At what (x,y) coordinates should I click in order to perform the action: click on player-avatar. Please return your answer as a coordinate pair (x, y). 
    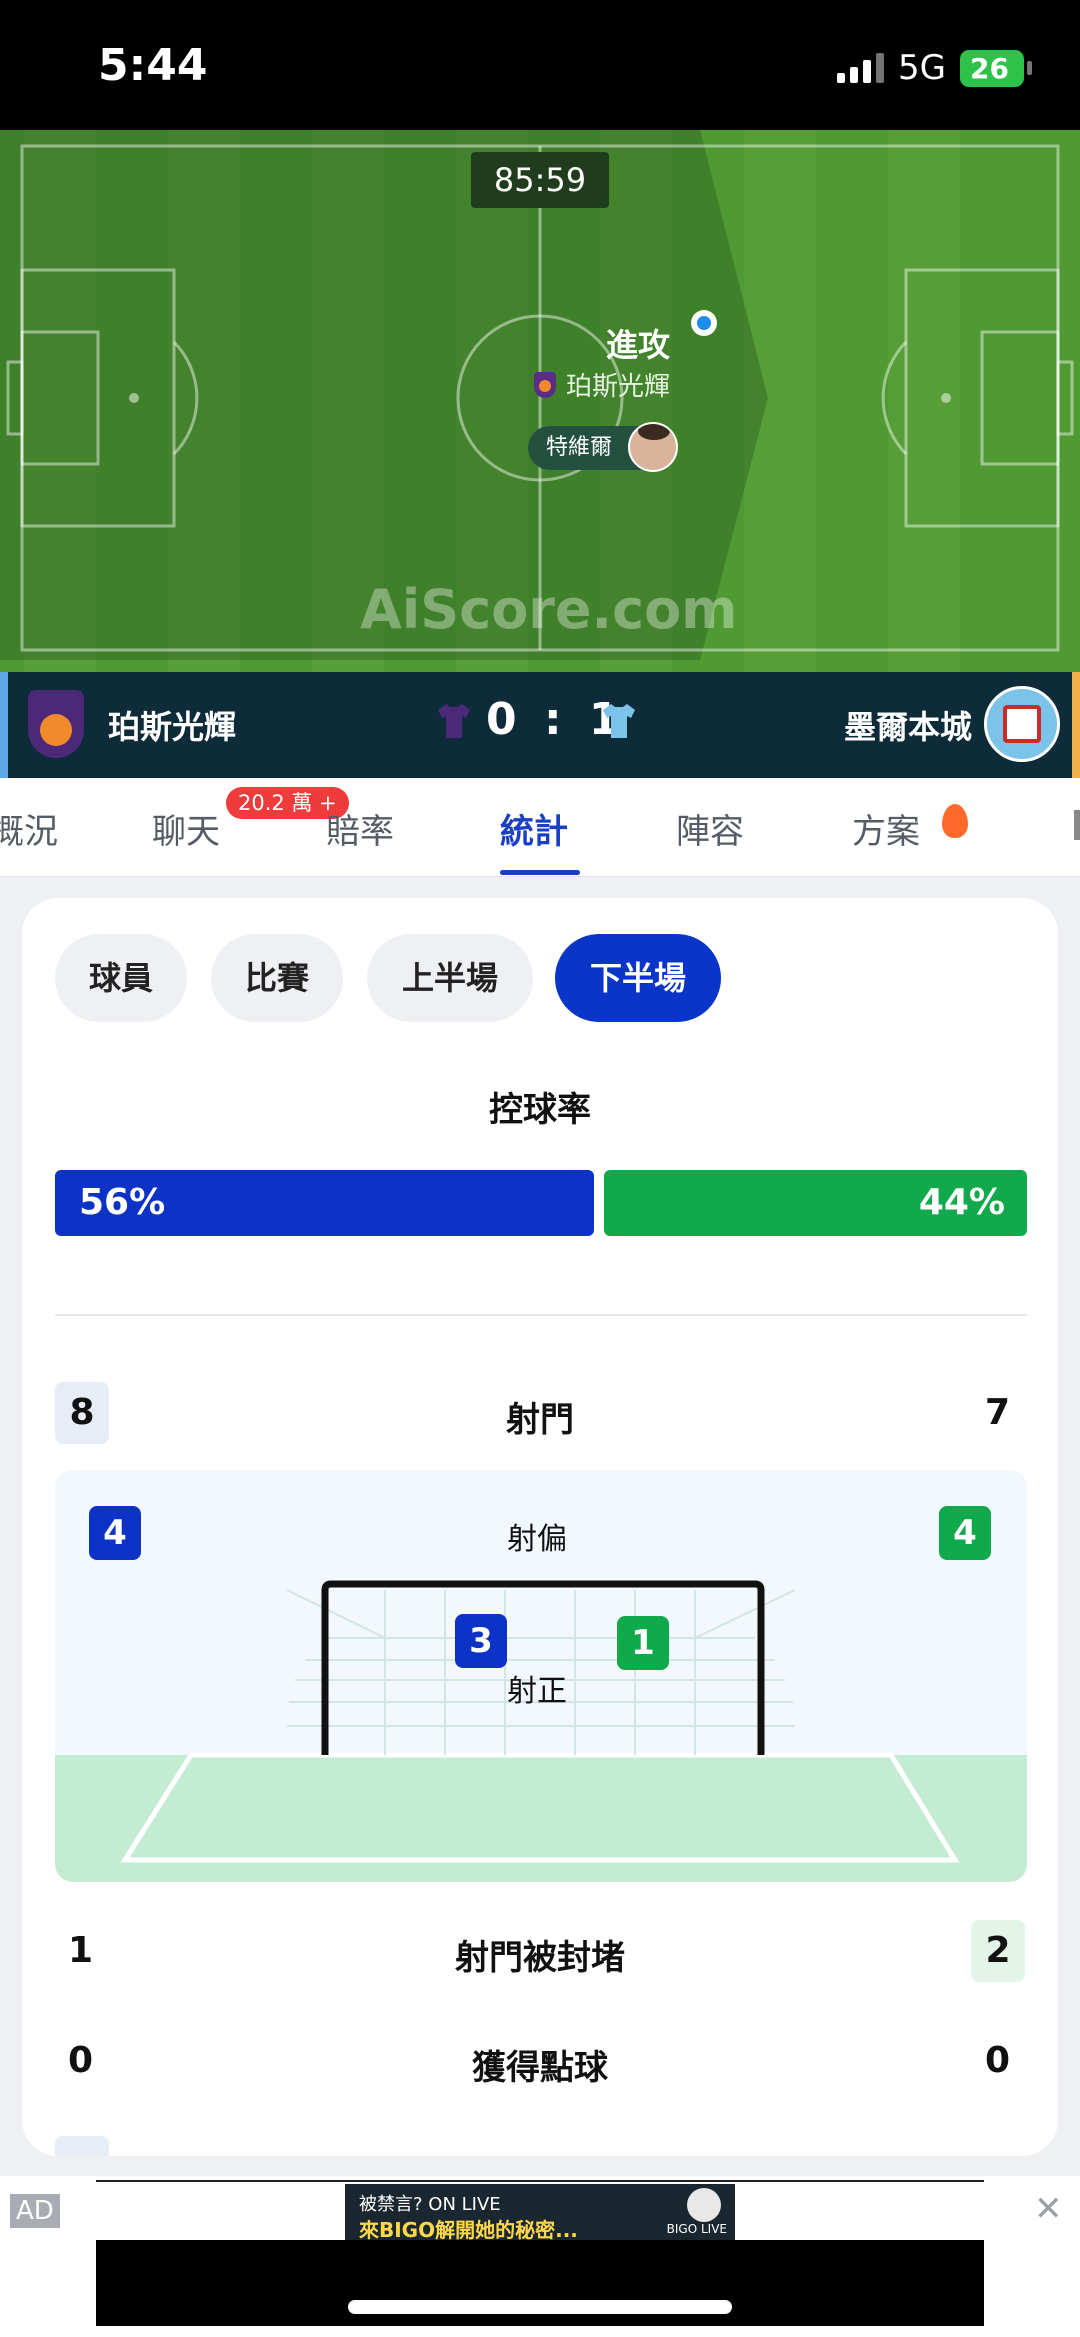
    Looking at the image, I should click on (653, 447).